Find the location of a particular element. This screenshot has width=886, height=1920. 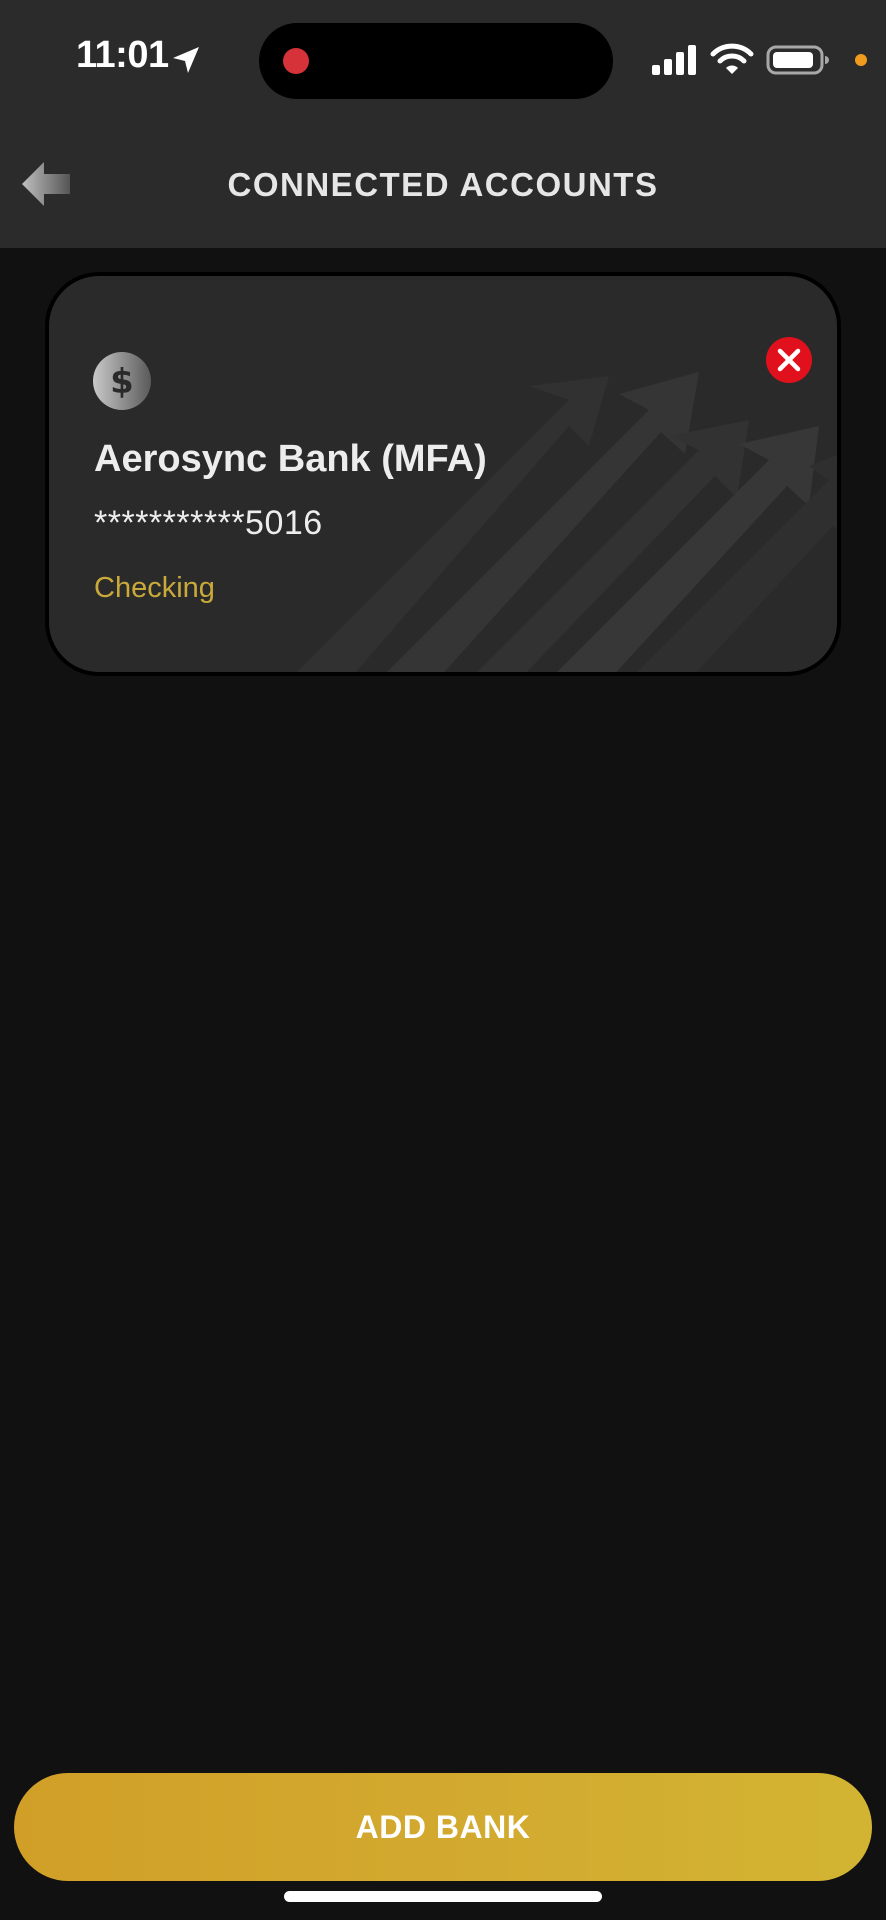

close-circle-icon is located at coordinates (789, 360).